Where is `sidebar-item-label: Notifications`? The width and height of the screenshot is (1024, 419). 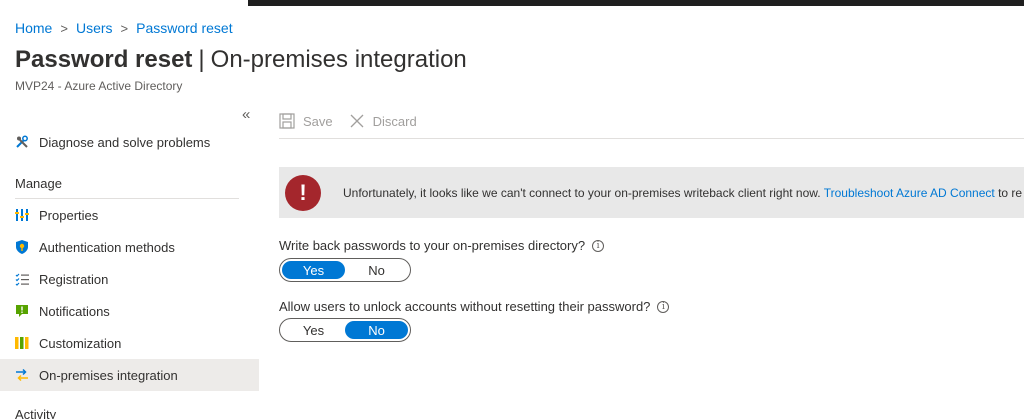 sidebar-item-label: Notifications is located at coordinates (74, 311).